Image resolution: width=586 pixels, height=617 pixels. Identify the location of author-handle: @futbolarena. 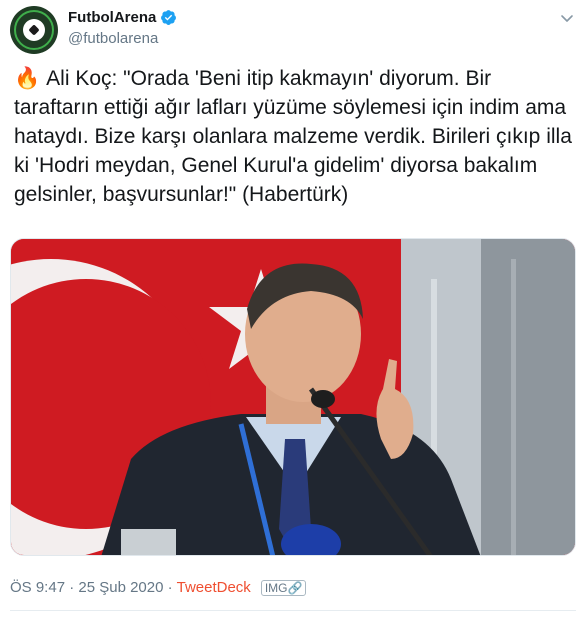
(113, 38).